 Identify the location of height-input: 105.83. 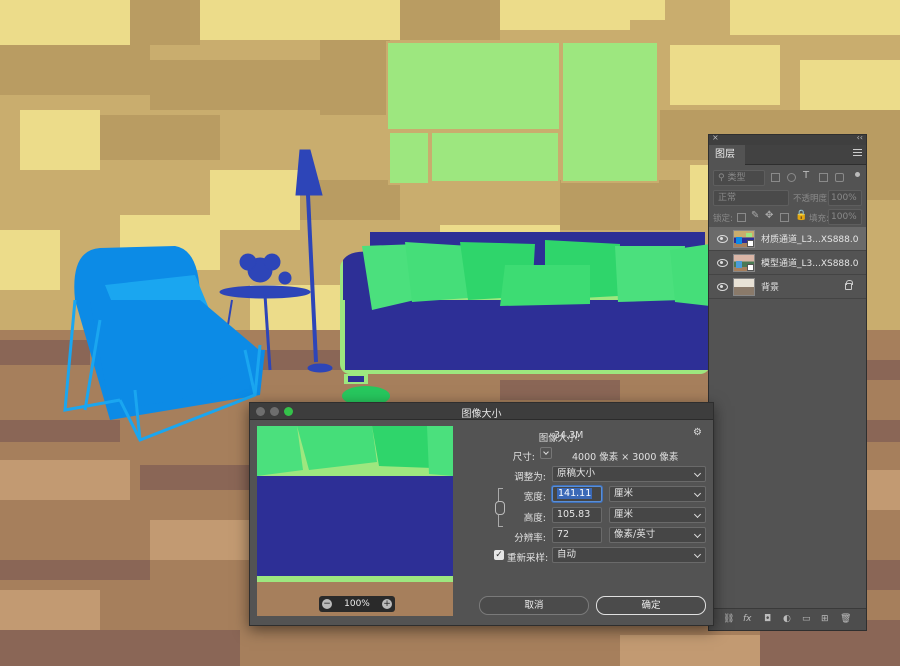
(577, 515).